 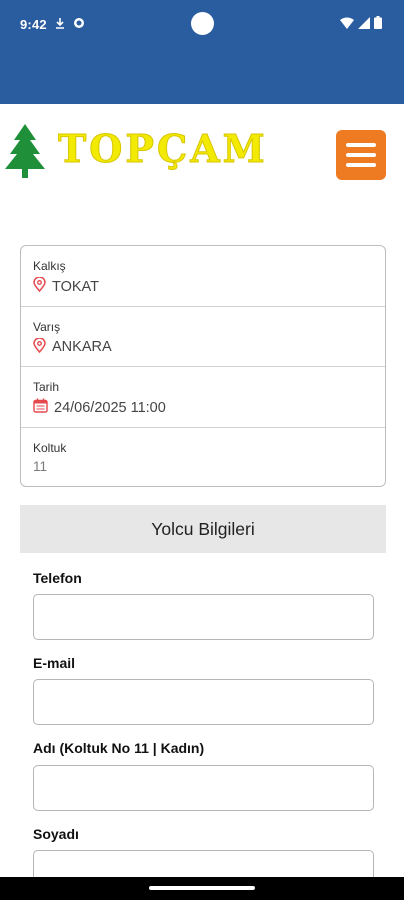 I want to click on navigation-bar, so click(x=202, y=888).